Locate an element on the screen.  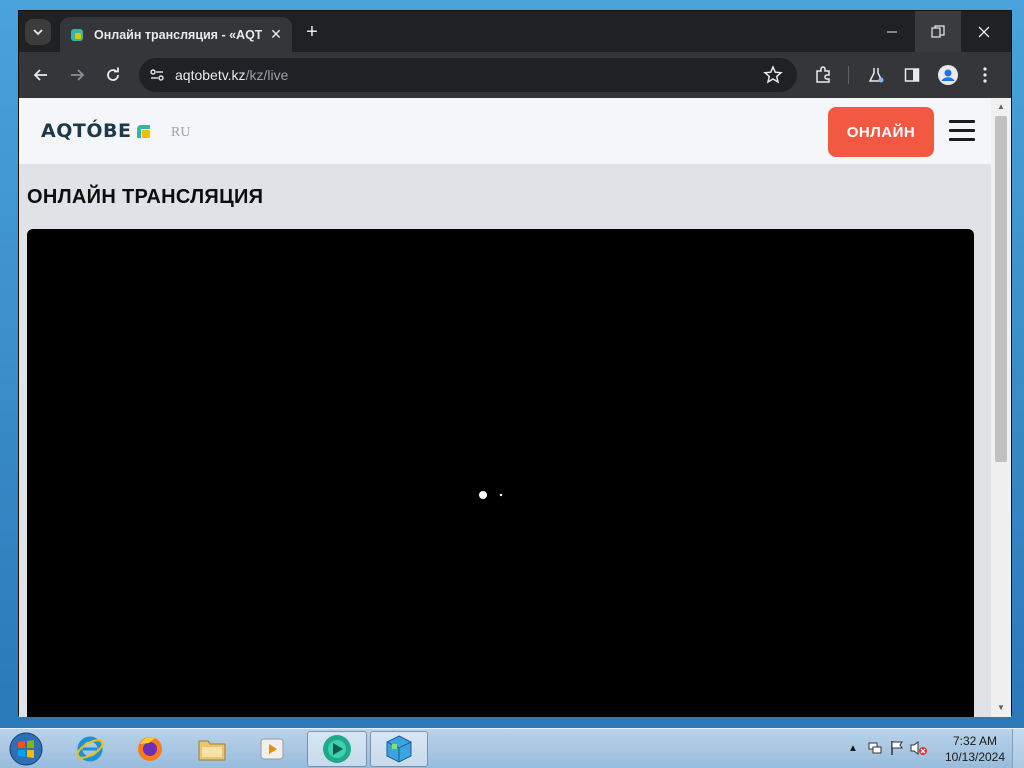
chevron-down-icon is located at coordinates (38, 32).